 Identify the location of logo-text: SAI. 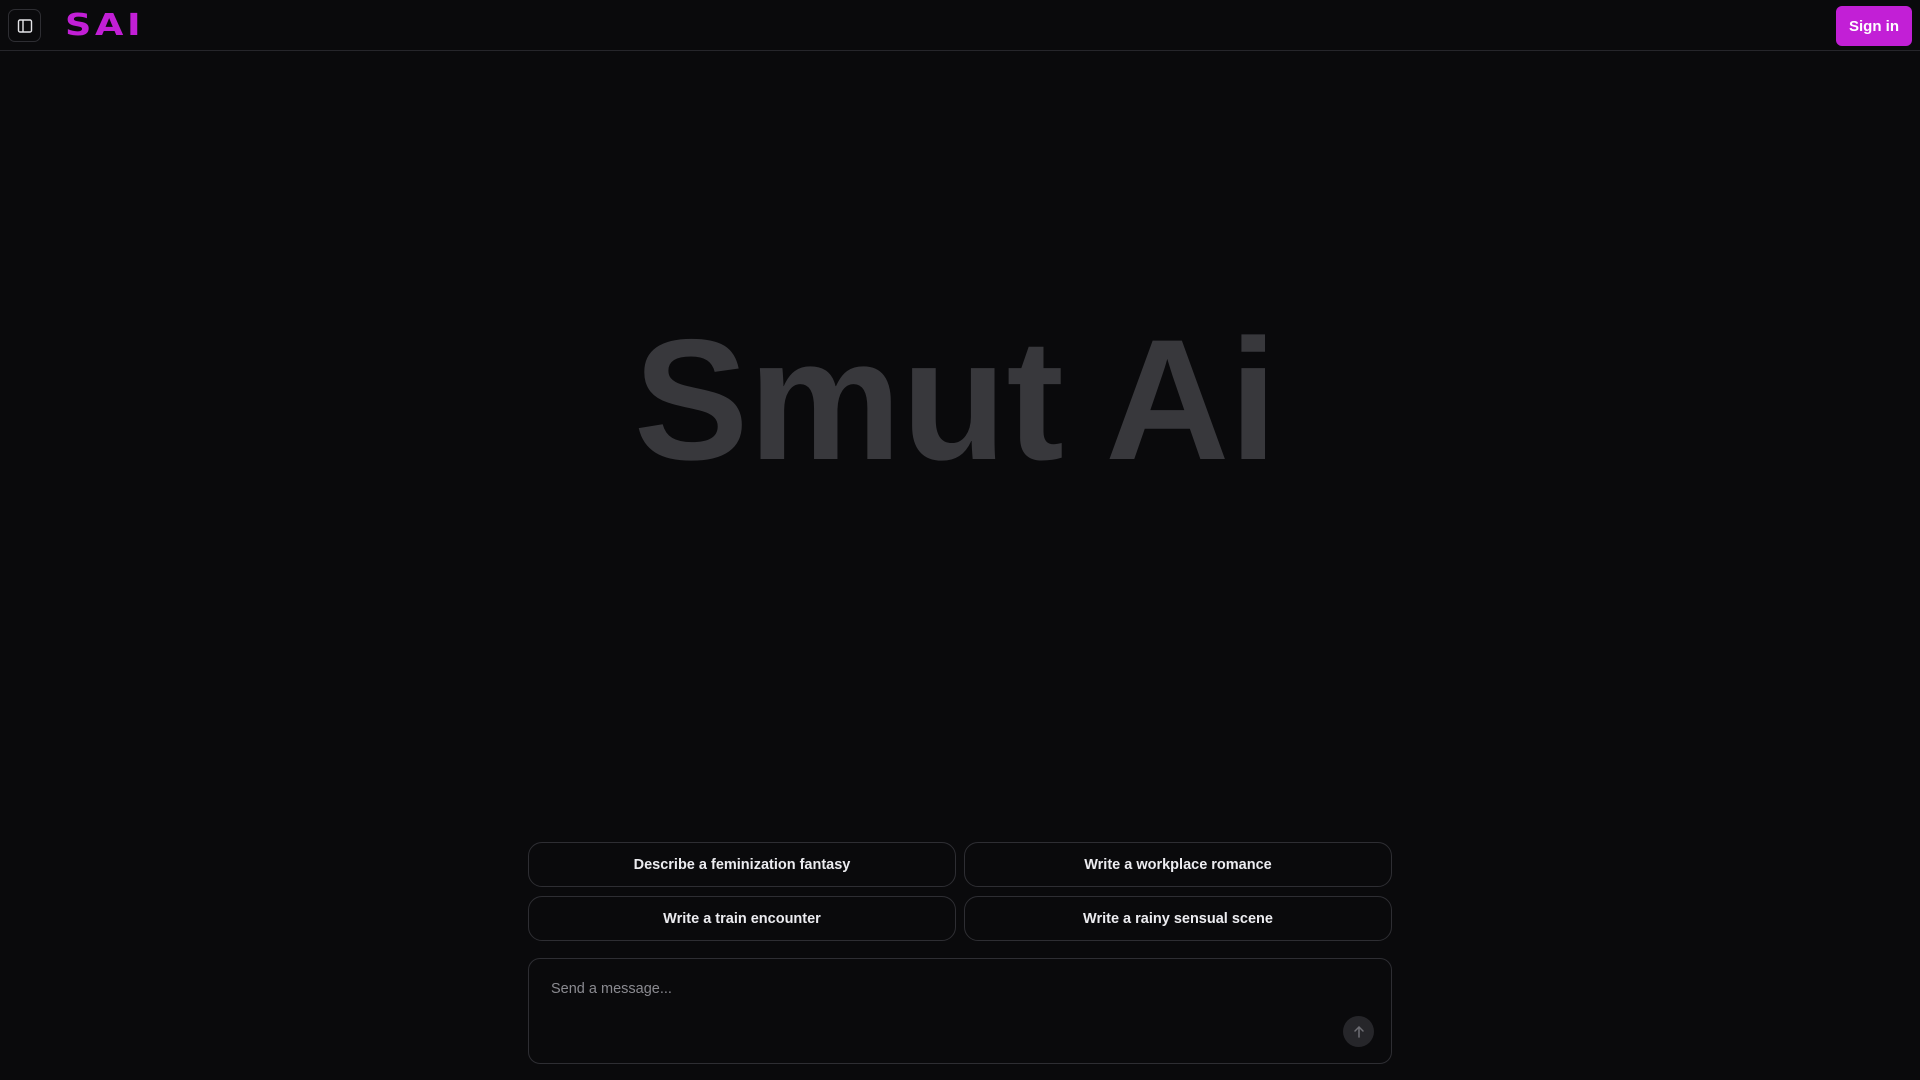
(105, 25).